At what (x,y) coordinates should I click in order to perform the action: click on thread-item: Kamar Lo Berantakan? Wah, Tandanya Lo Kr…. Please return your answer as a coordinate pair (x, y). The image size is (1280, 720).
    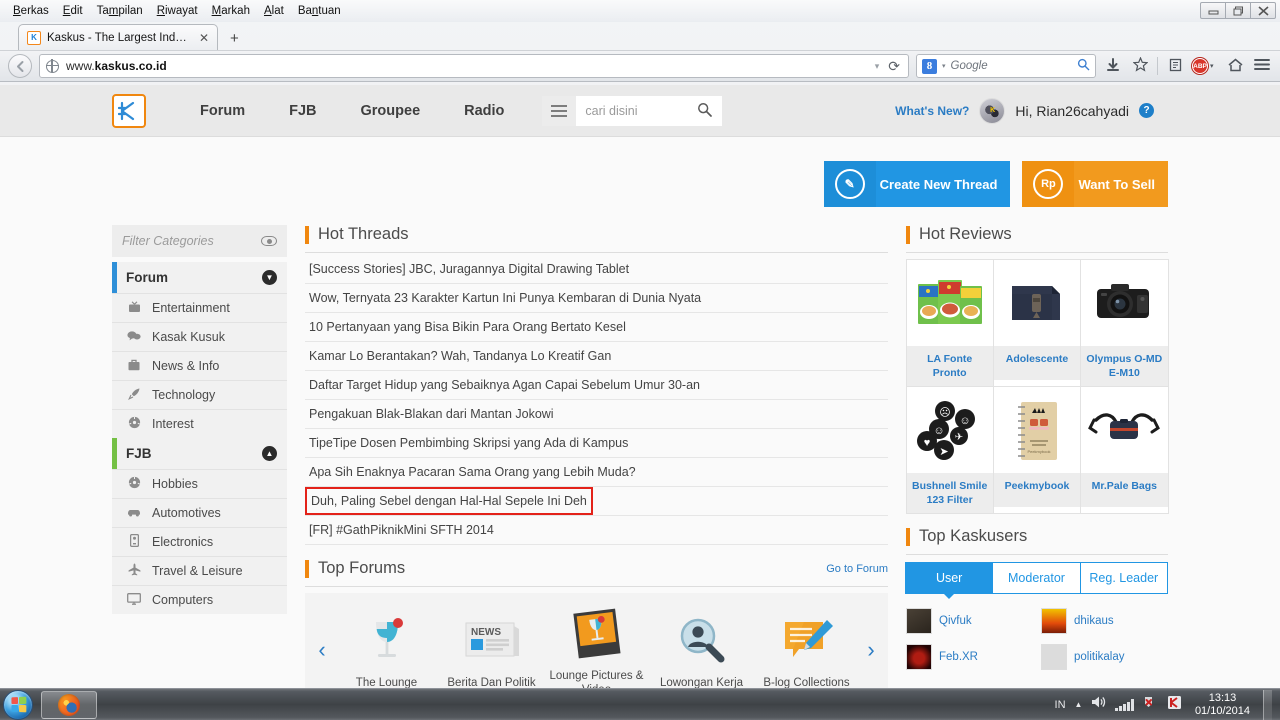
    Looking at the image, I should click on (596, 356).